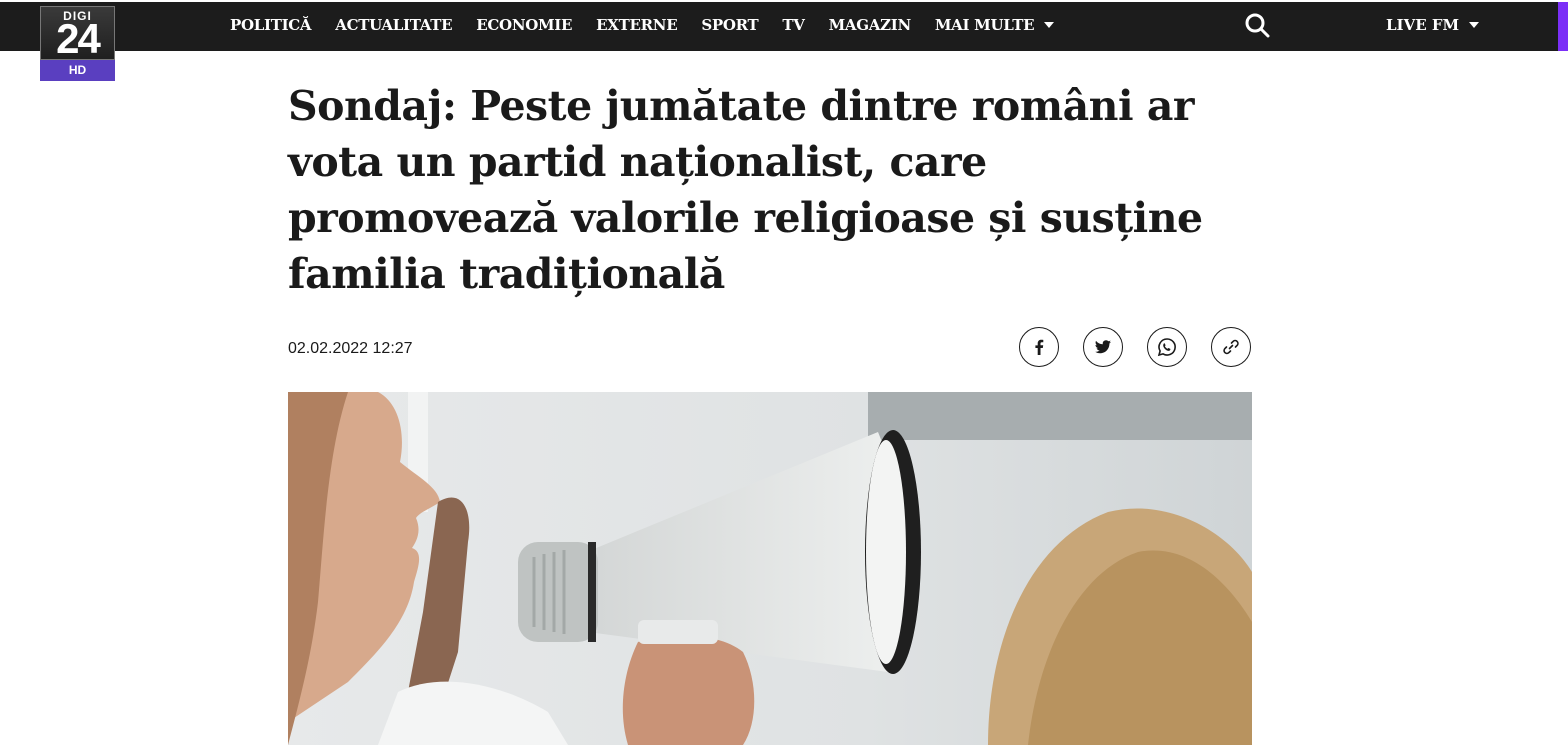 This screenshot has width=1568, height=745. I want to click on facebook-icon, so click(1039, 347).